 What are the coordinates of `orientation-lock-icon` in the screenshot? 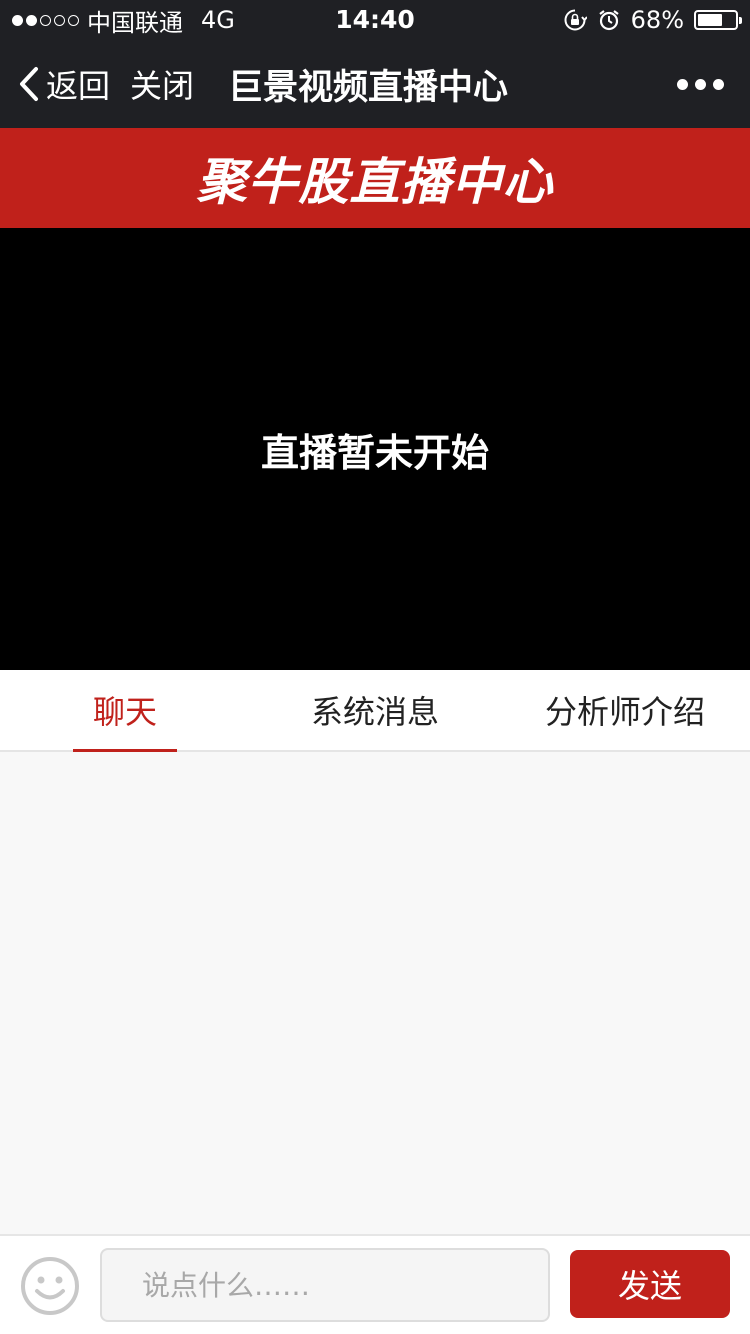 It's located at (575, 20).